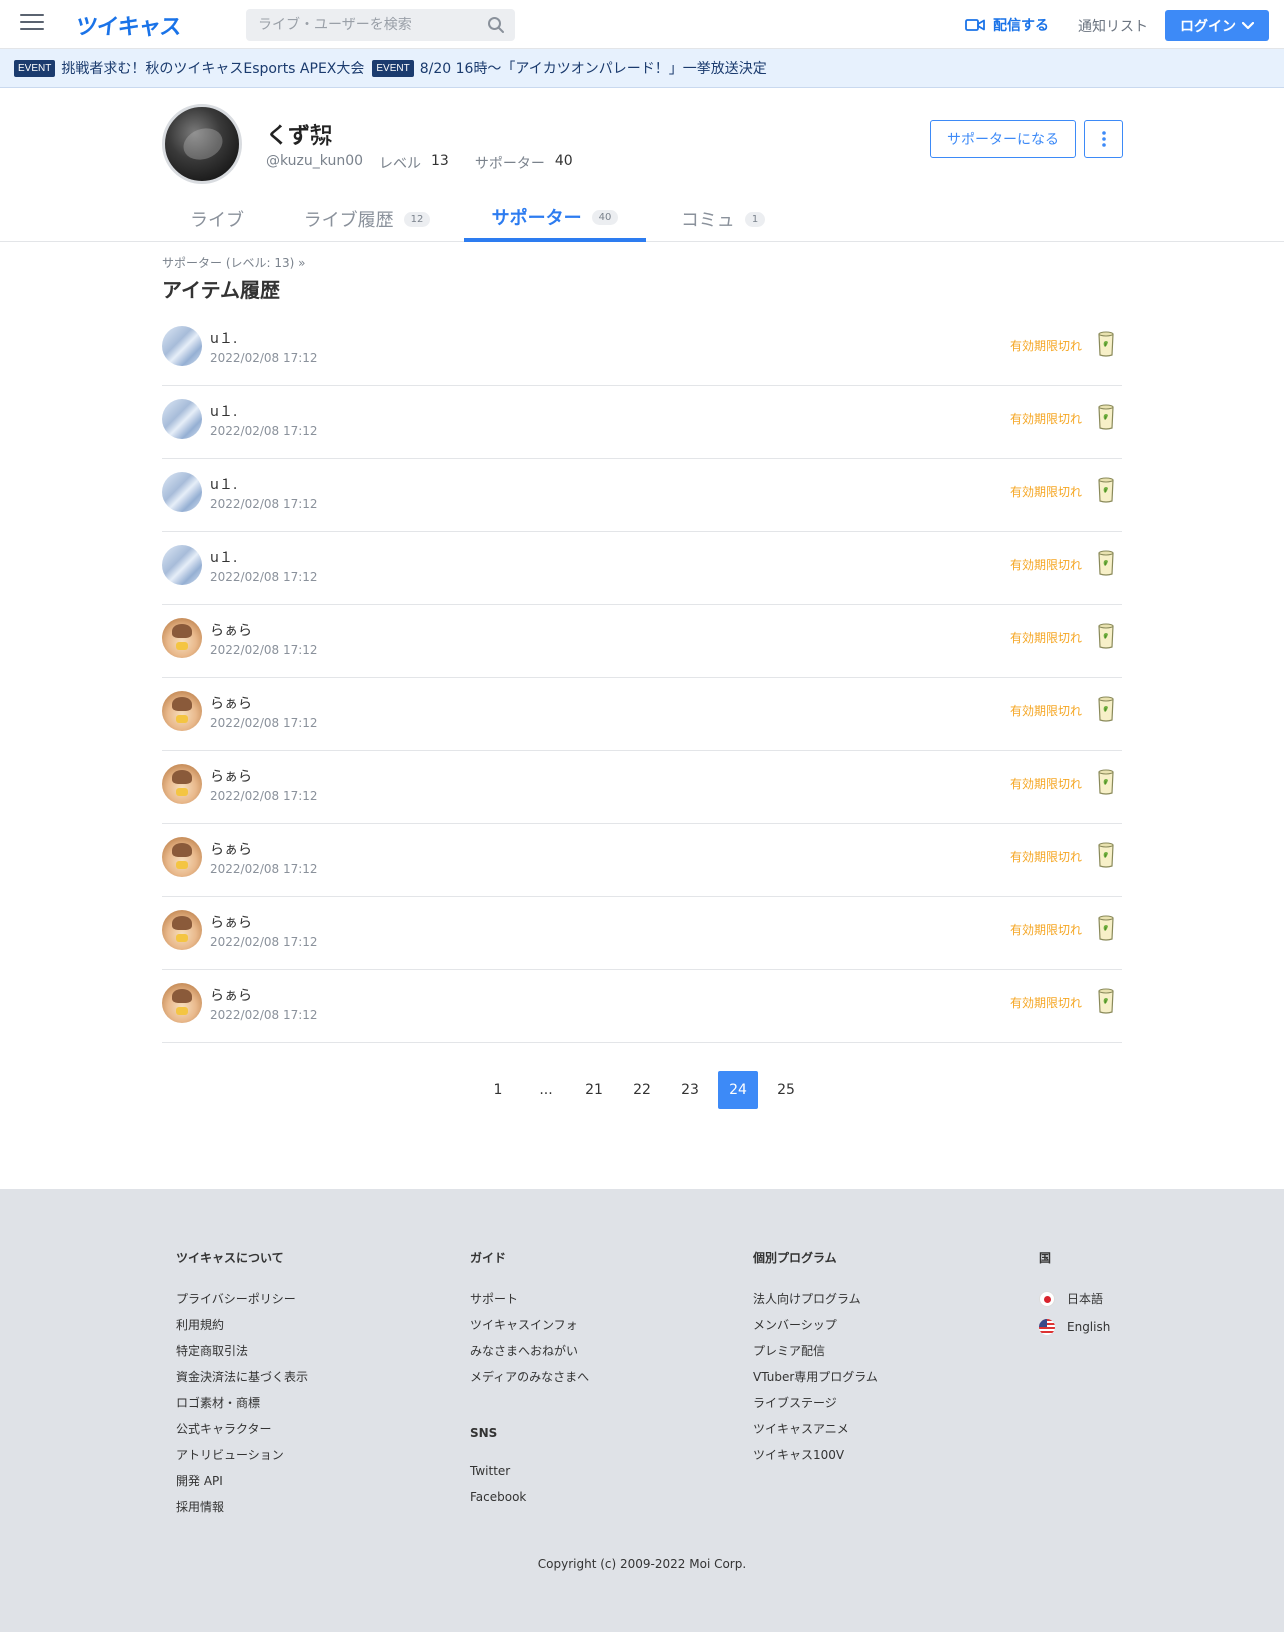  I want to click on footer-link: 法人向けプログラム, so click(815, 1298).